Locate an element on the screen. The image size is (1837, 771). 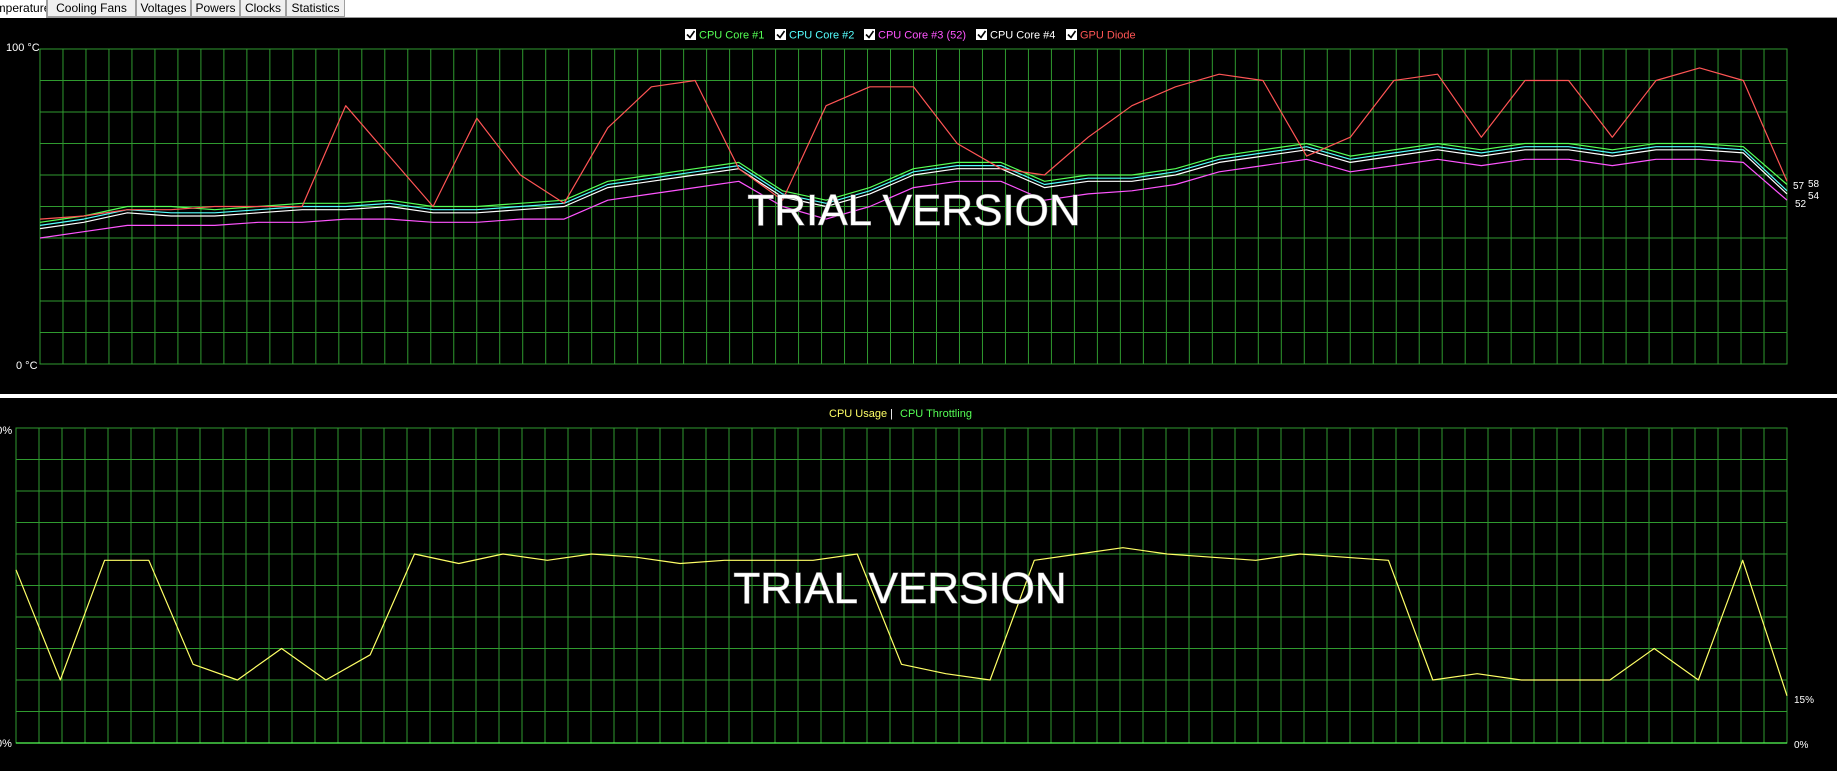
tab-label: Temperatures is located at coordinates (23, 8).